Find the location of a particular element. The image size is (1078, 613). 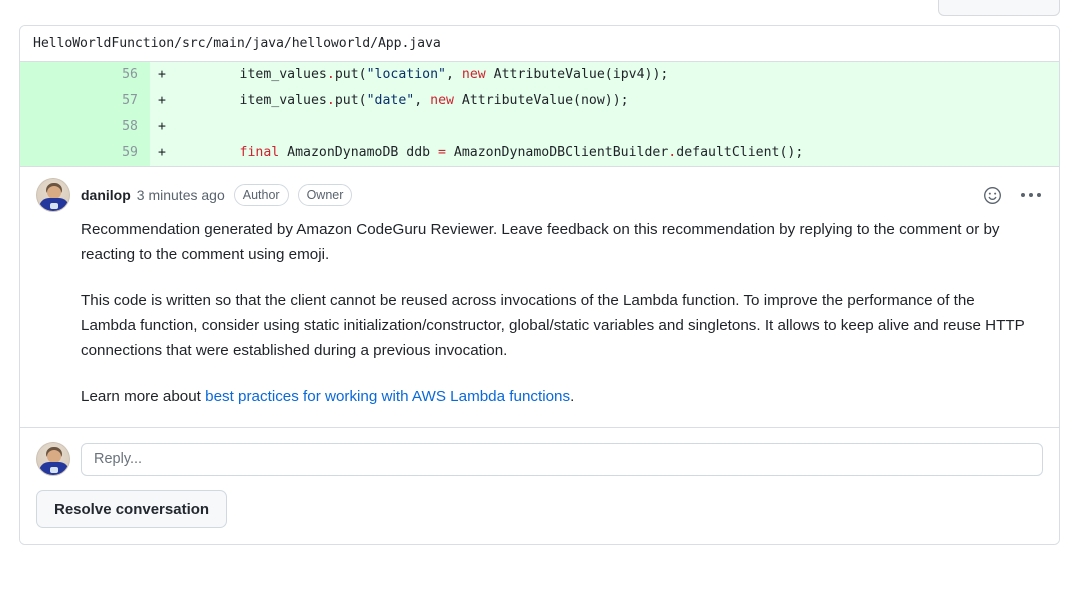

reply-input is located at coordinates (562, 459).